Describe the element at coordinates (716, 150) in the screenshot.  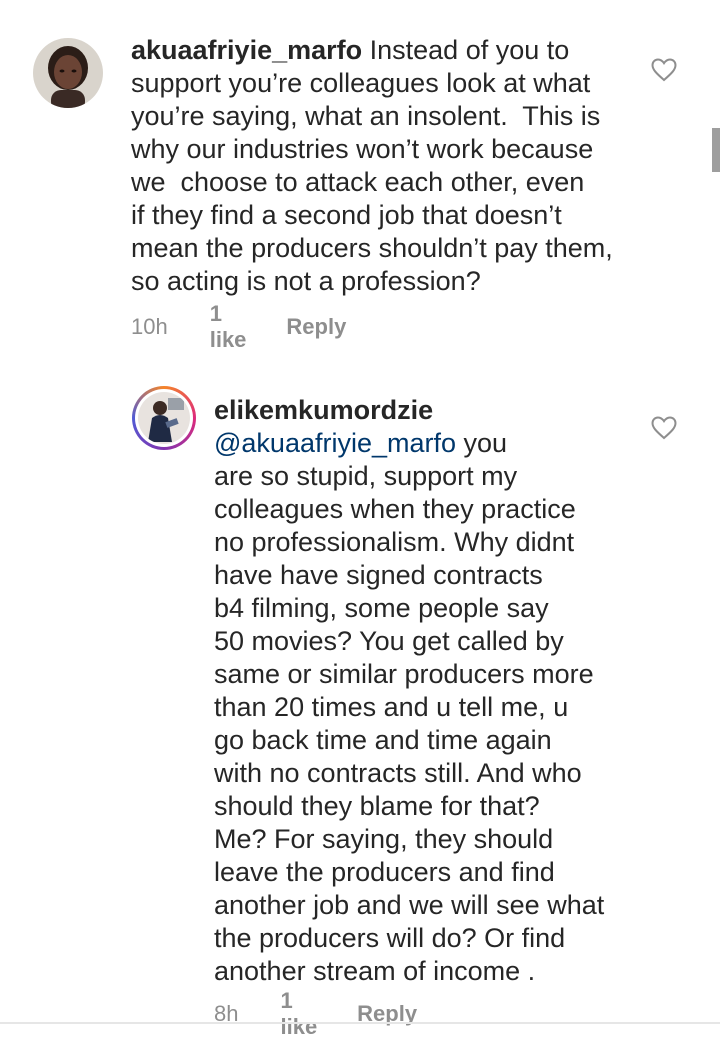
I see `scrollbar-thumb` at that location.